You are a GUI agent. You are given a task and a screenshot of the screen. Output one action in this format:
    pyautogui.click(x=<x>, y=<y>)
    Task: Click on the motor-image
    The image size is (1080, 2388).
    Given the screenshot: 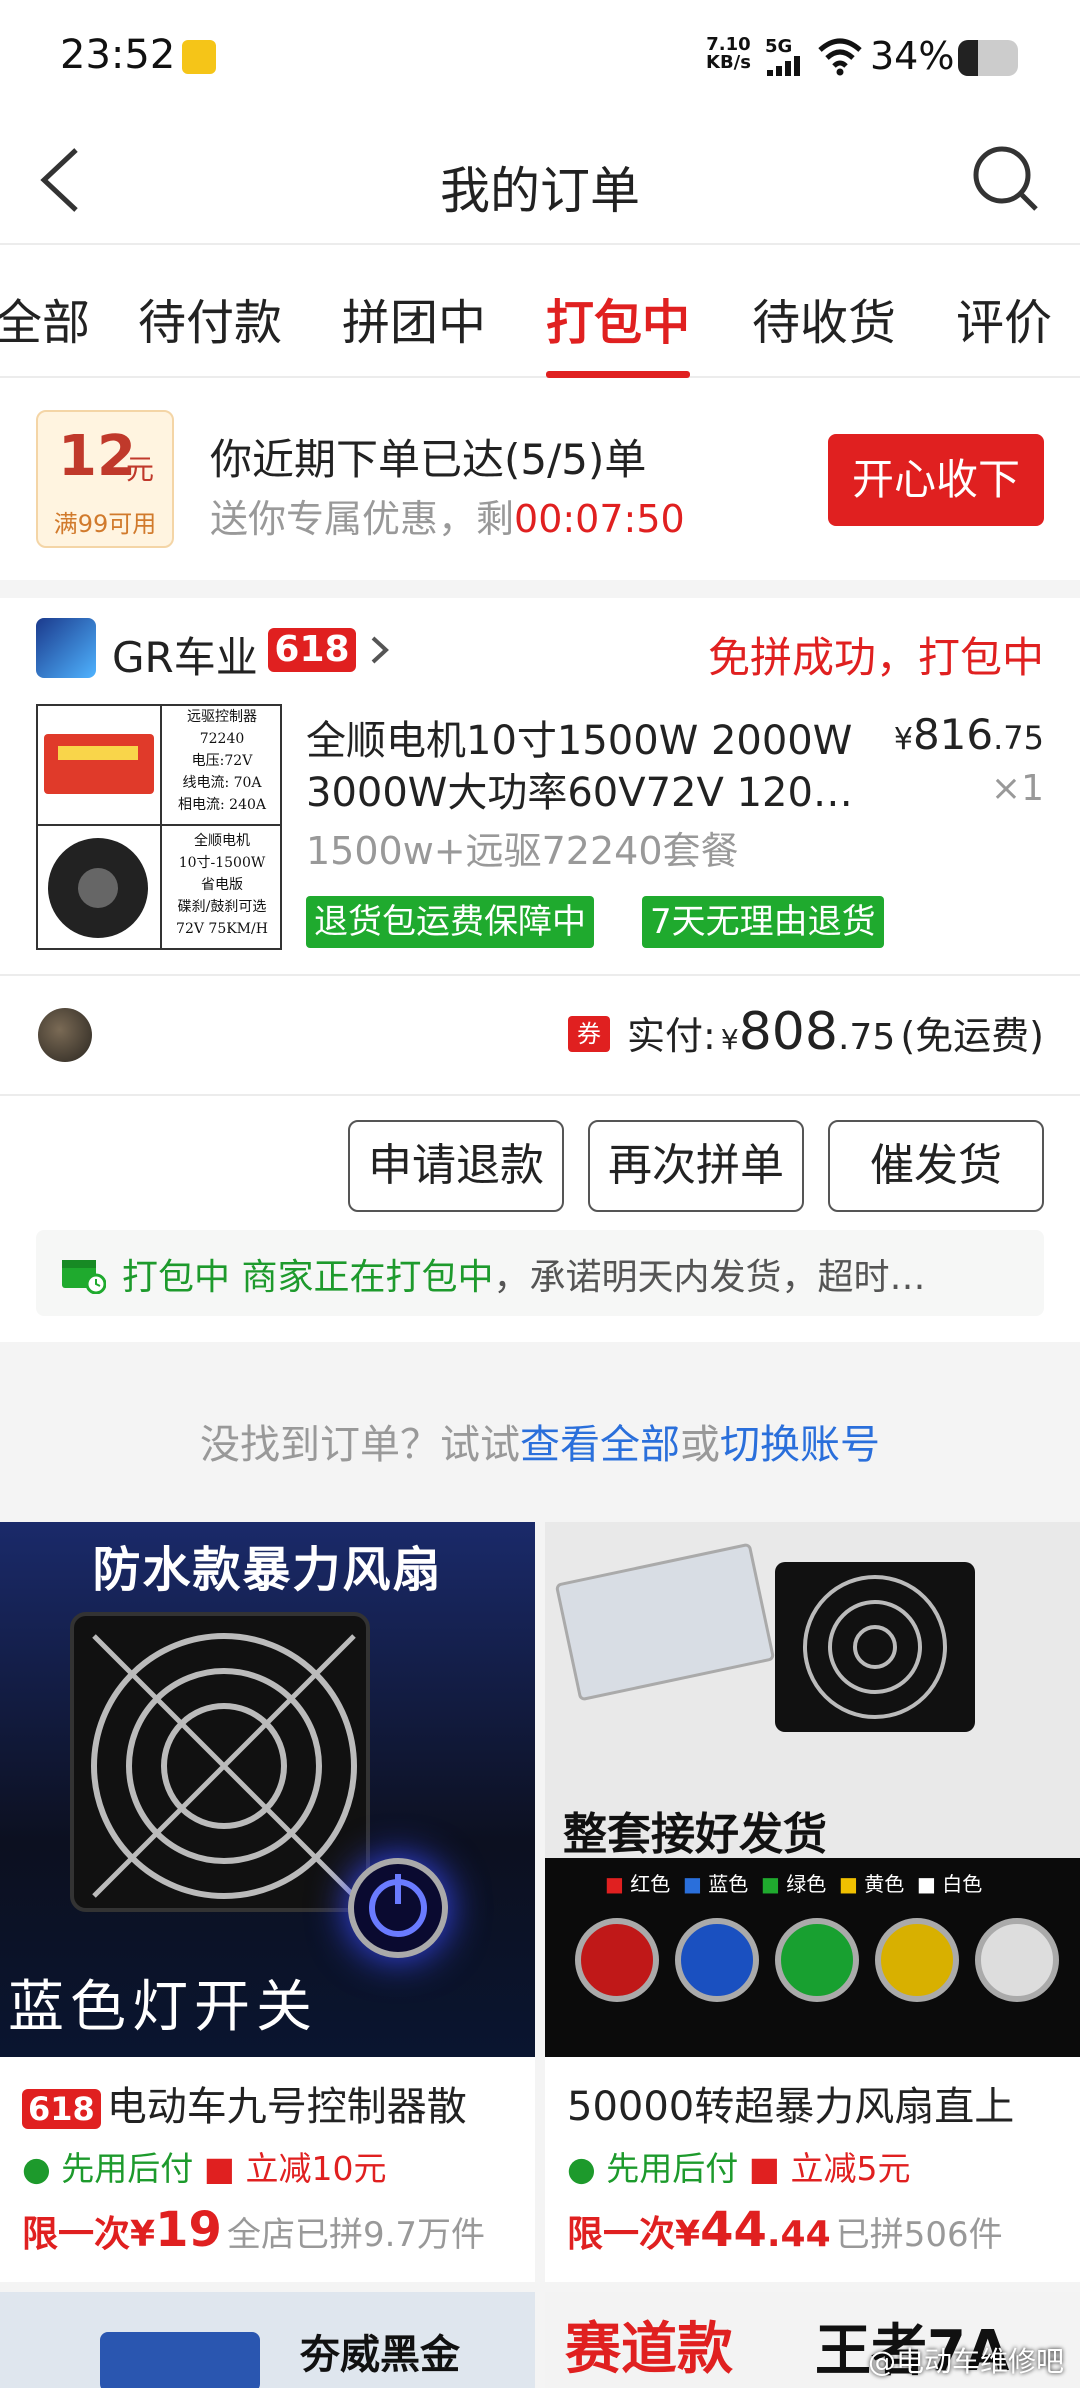 What is the action you would take?
    pyautogui.click(x=100, y=887)
    